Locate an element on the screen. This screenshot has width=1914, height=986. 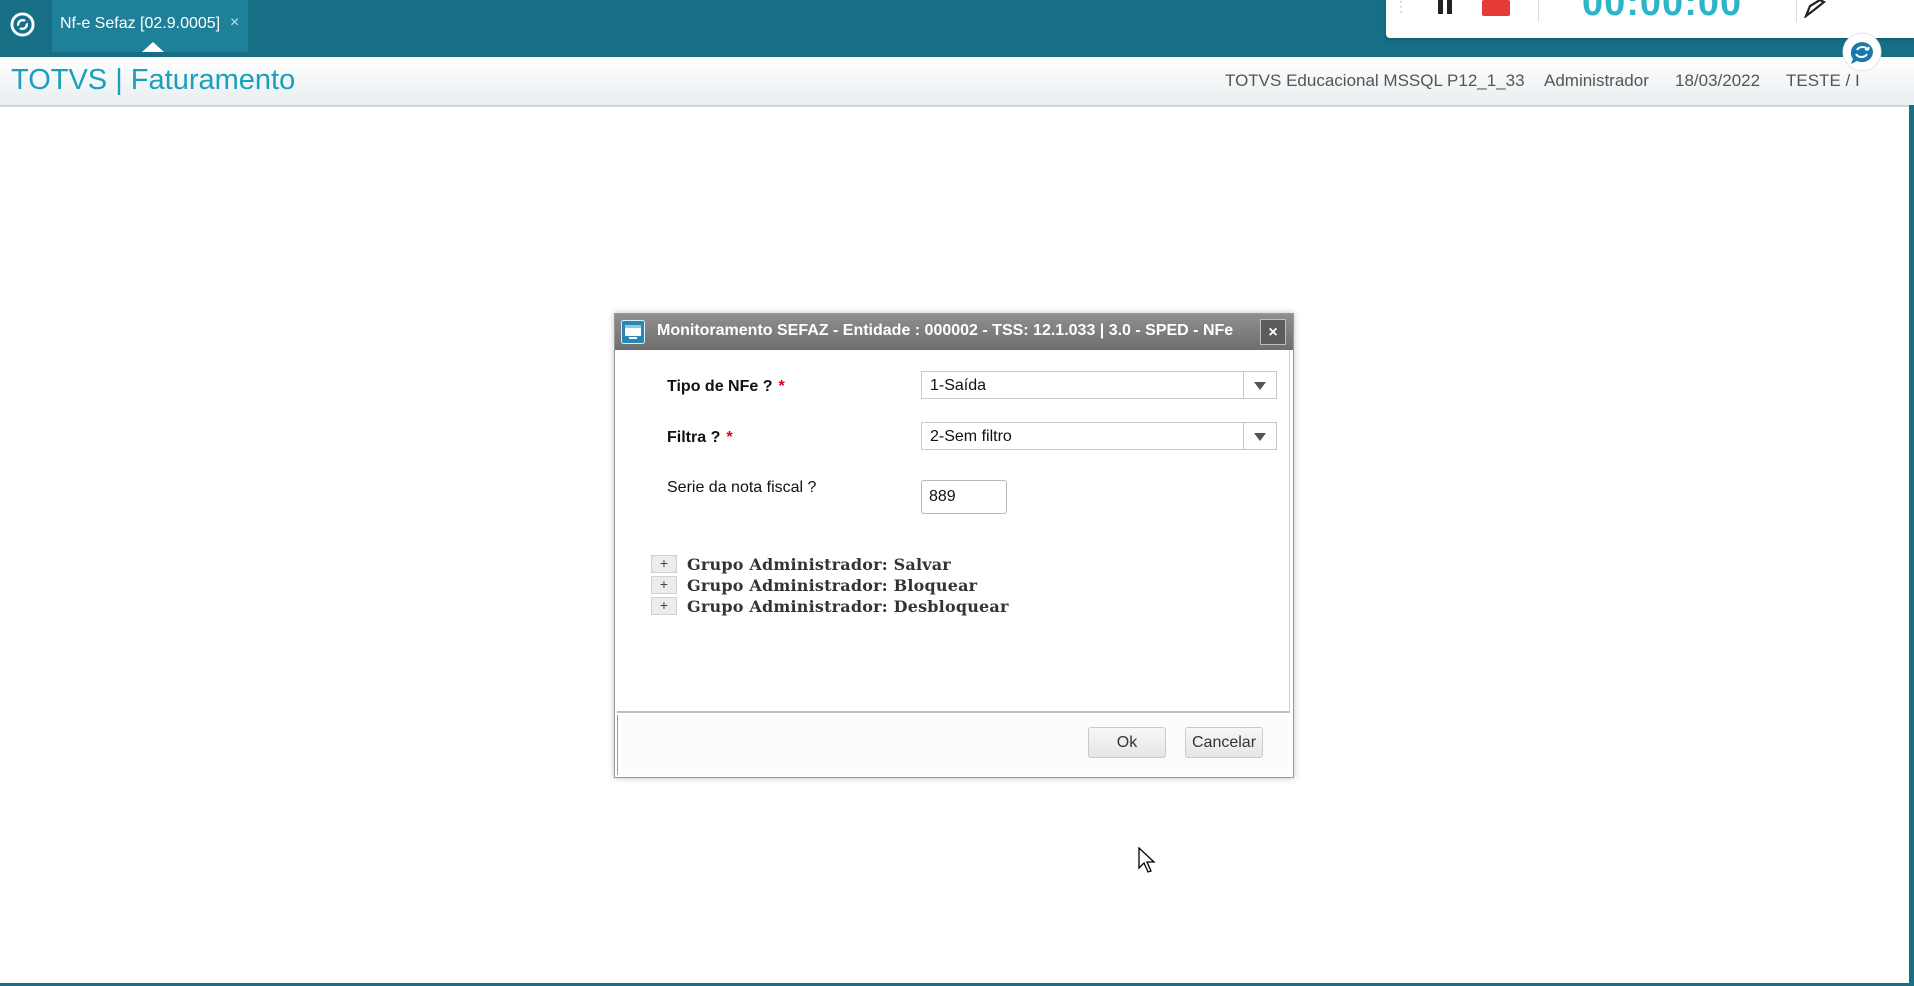
branch-label: TESTE / I is located at coordinates (1823, 81).